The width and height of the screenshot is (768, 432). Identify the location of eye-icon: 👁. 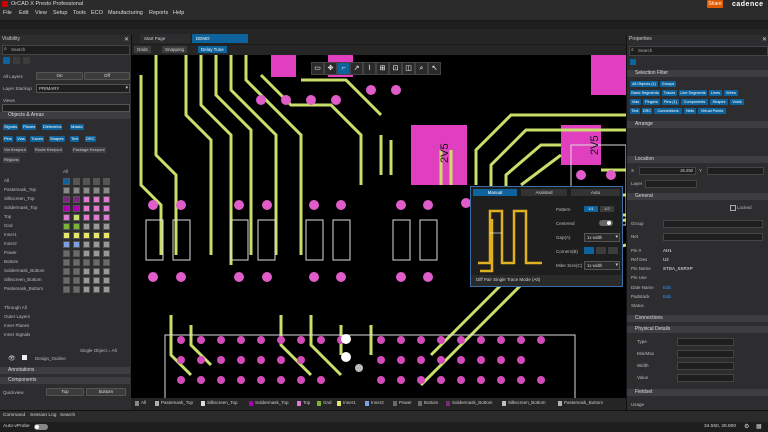
(12, 358).